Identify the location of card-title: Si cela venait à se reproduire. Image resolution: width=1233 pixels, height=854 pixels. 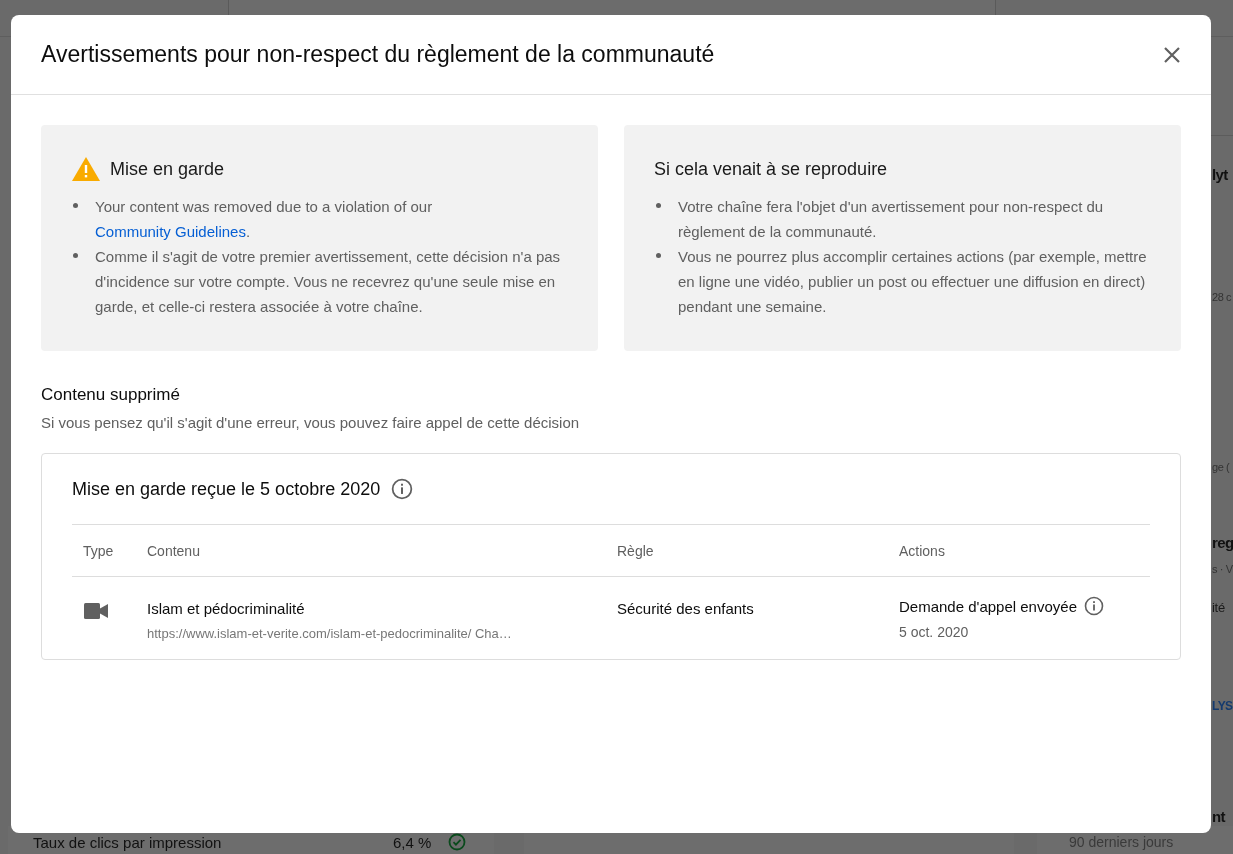
(771, 169).